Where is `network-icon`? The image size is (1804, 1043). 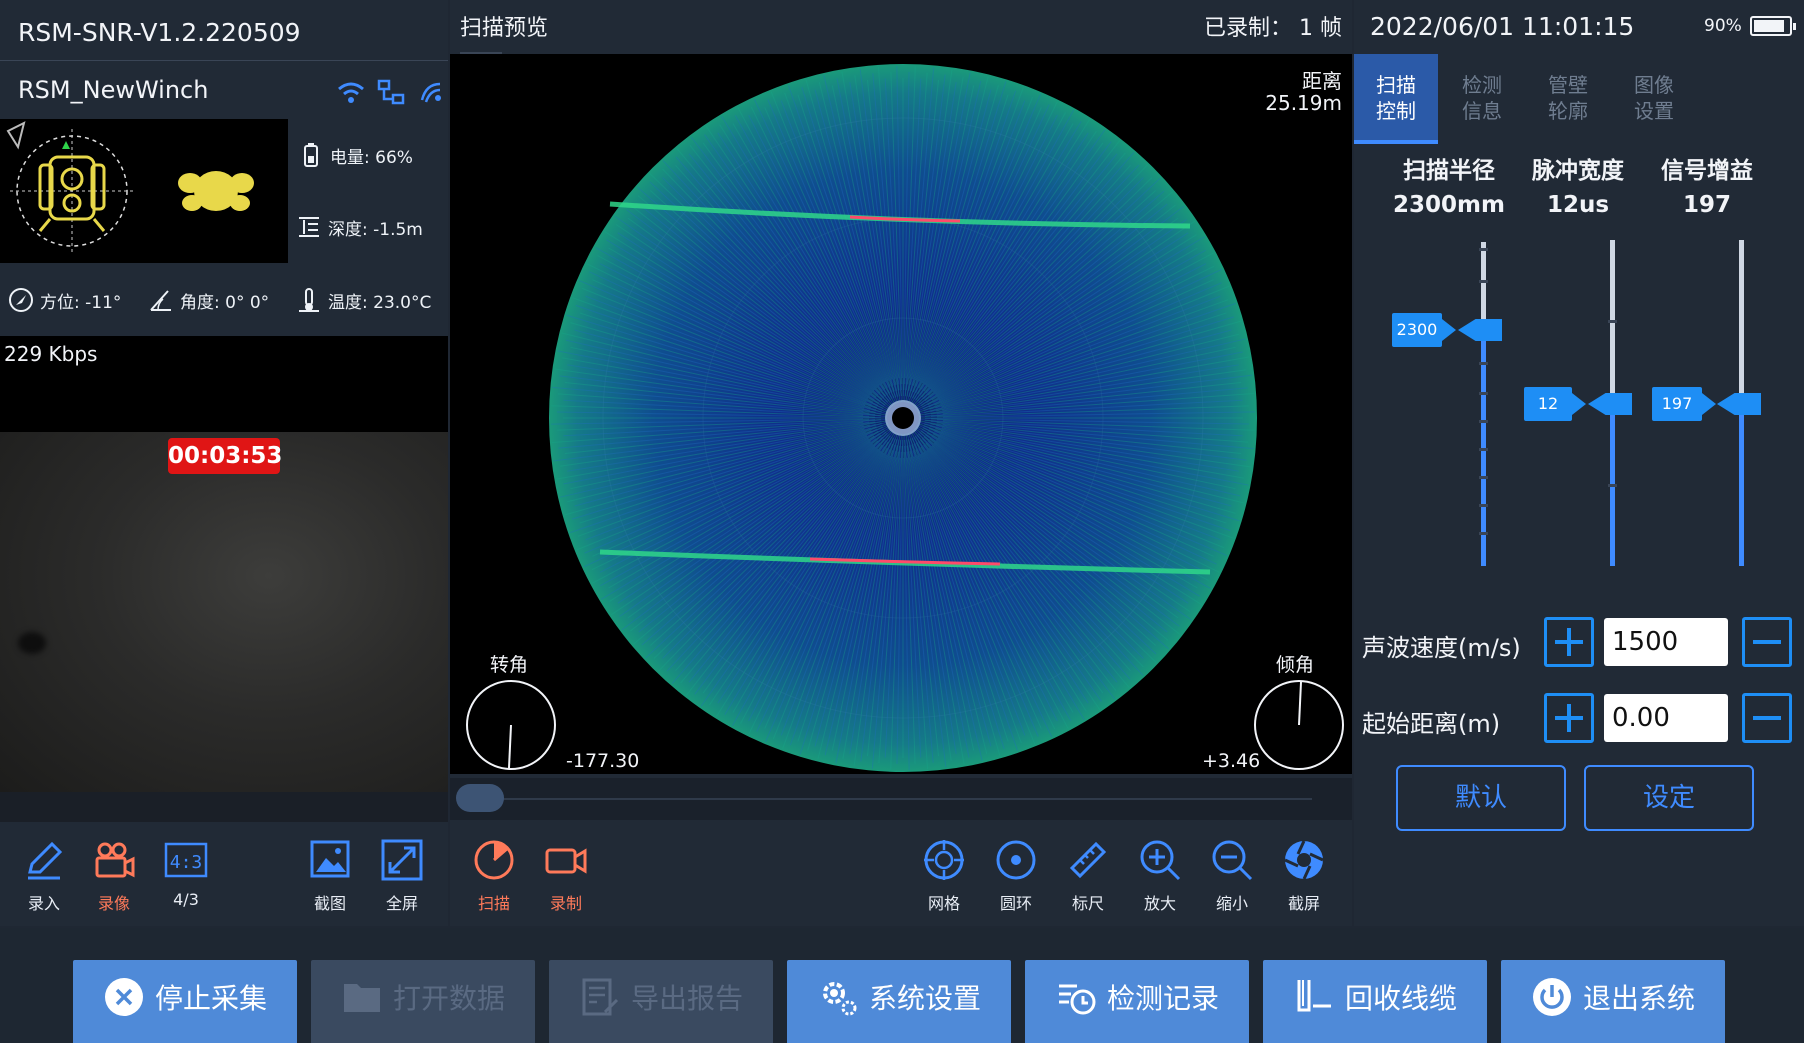 network-icon is located at coordinates (391, 92).